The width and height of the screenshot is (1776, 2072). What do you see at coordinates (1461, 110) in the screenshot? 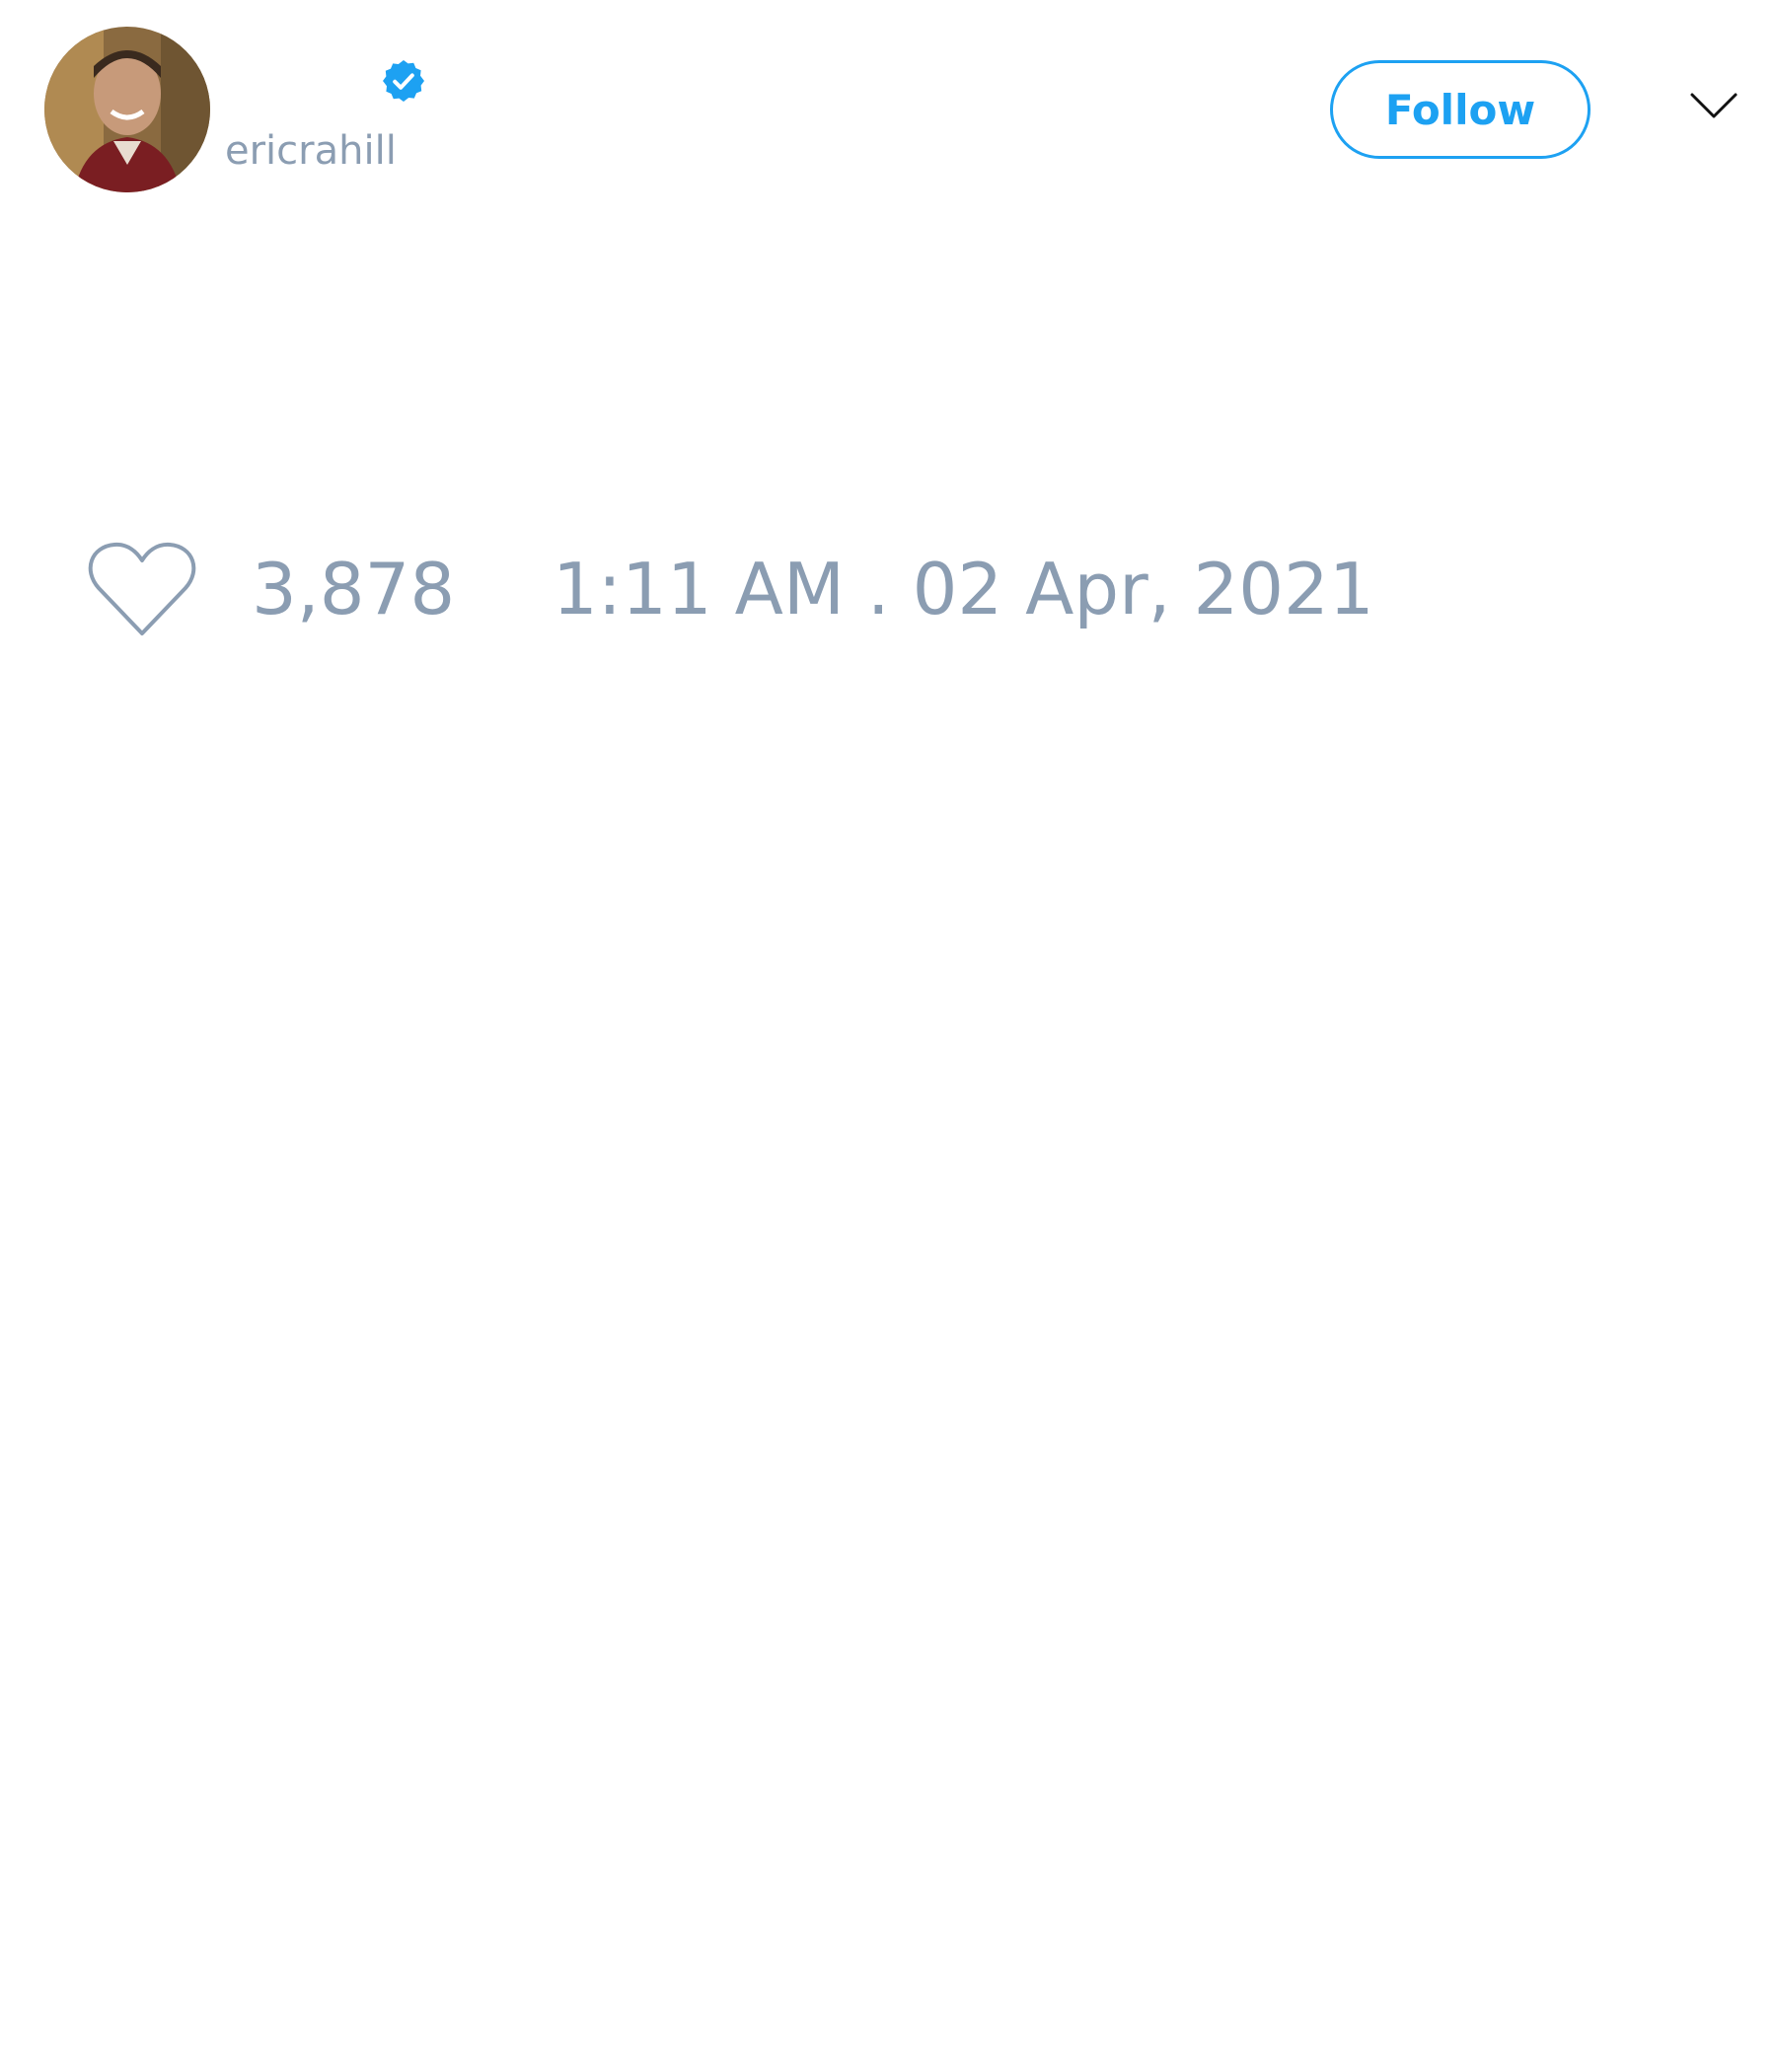
I see `follow-button: Follow` at bounding box center [1461, 110].